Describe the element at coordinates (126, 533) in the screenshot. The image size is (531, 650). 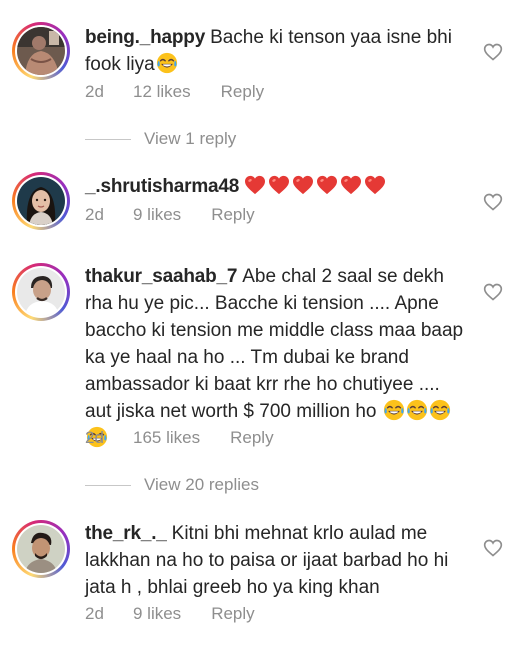
I see `comment-username: the_rk_._` at that location.